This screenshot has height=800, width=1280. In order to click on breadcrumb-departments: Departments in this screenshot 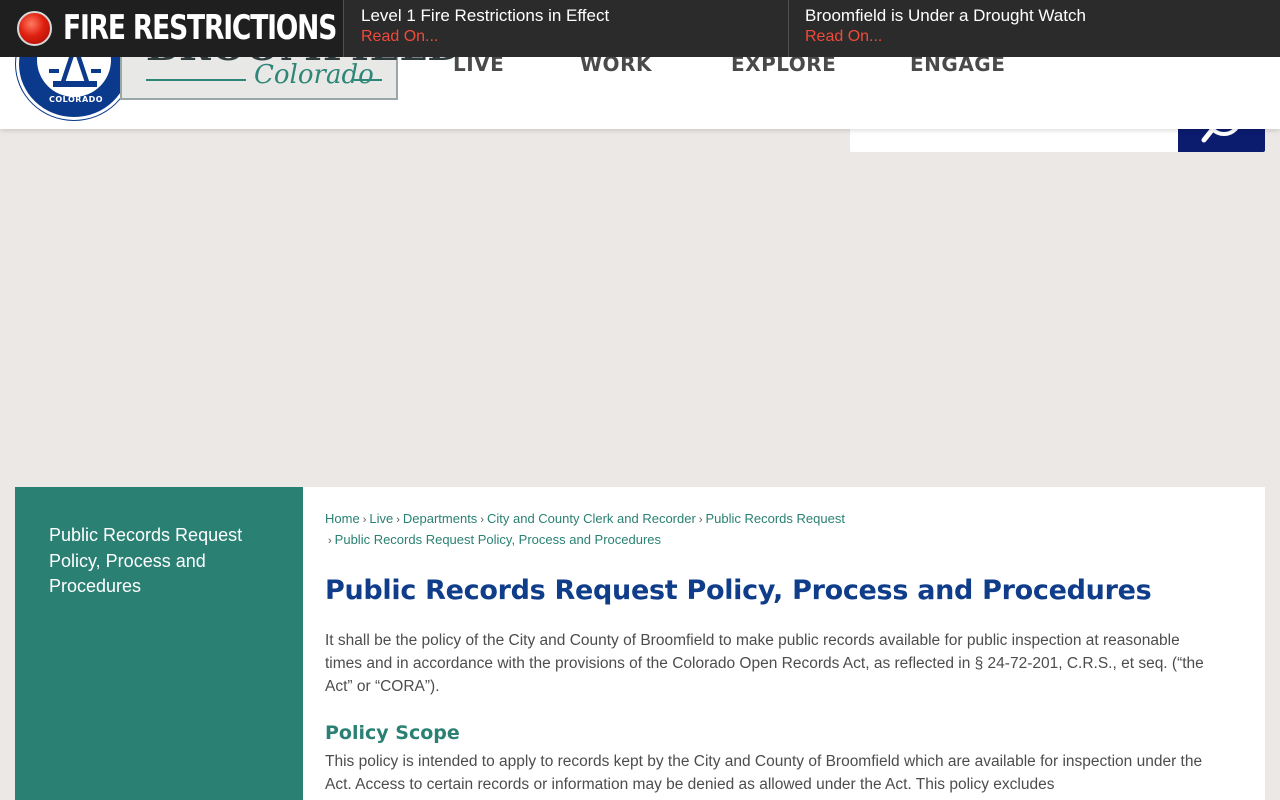, I will do `click(440, 518)`.